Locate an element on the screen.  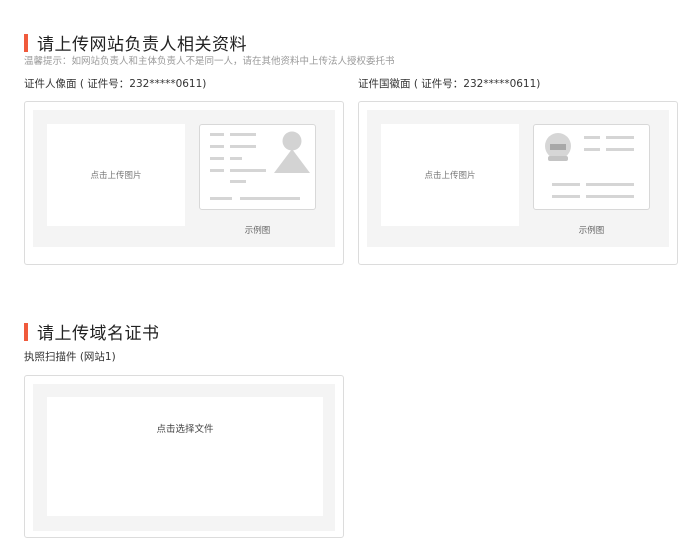
select-file-text: 点击选择文件 is located at coordinates (185, 429).